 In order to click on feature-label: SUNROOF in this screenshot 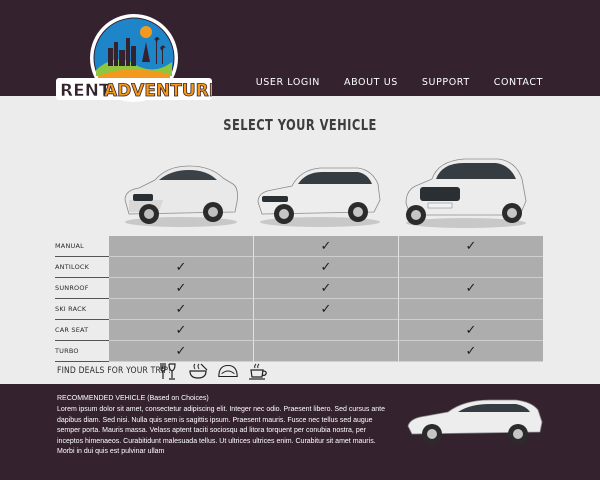, I will do `click(82, 288)`.